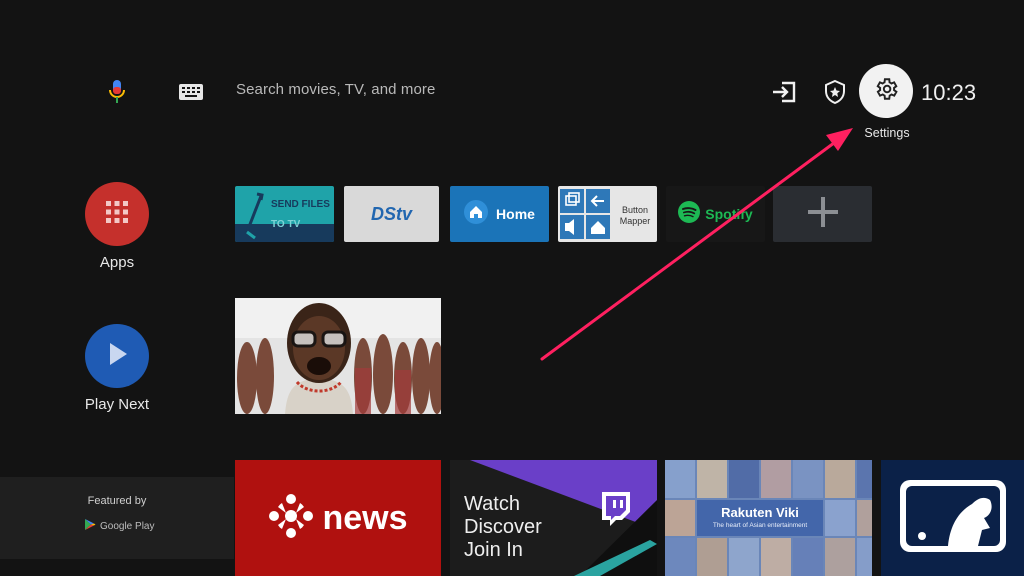 The height and width of the screenshot is (576, 1024). Describe the element at coordinates (784, 92) in the screenshot. I see `input-source-icon` at that location.